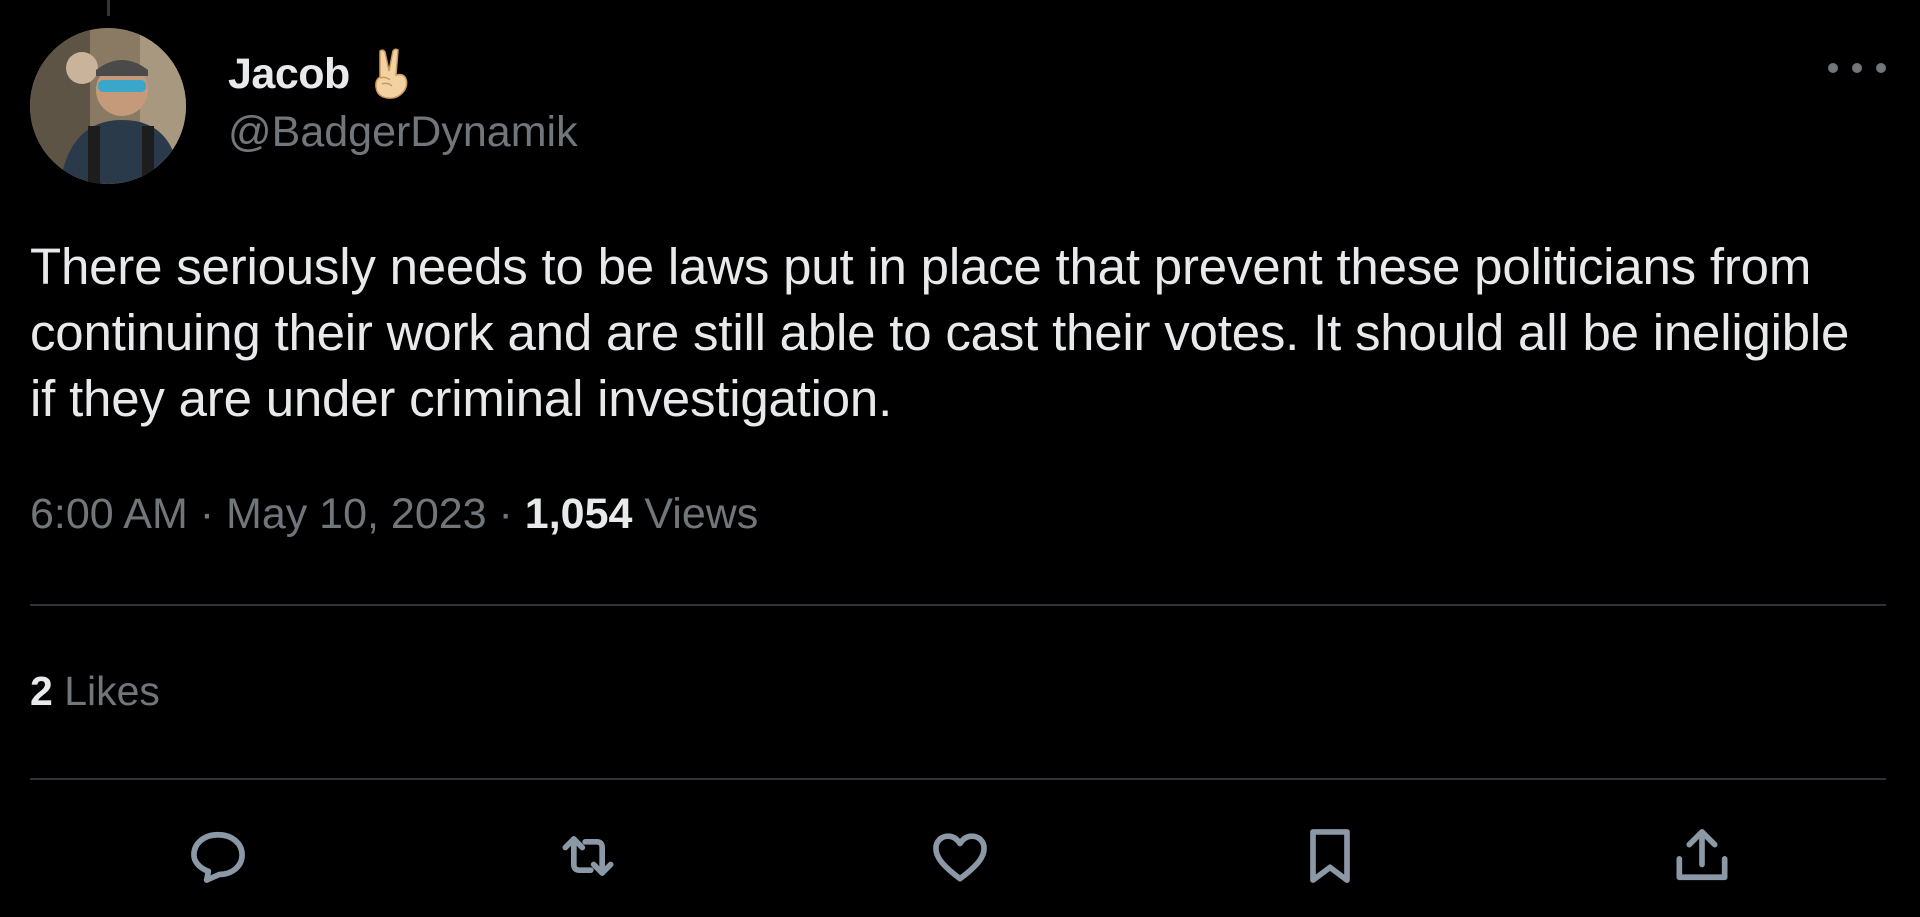 The width and height of the screenshot is (1920, 917). What do you see at coordinates (391, 73) in the screenshot?
I see `victory-hand-emoji-icon` at bounding box center [391, 73].